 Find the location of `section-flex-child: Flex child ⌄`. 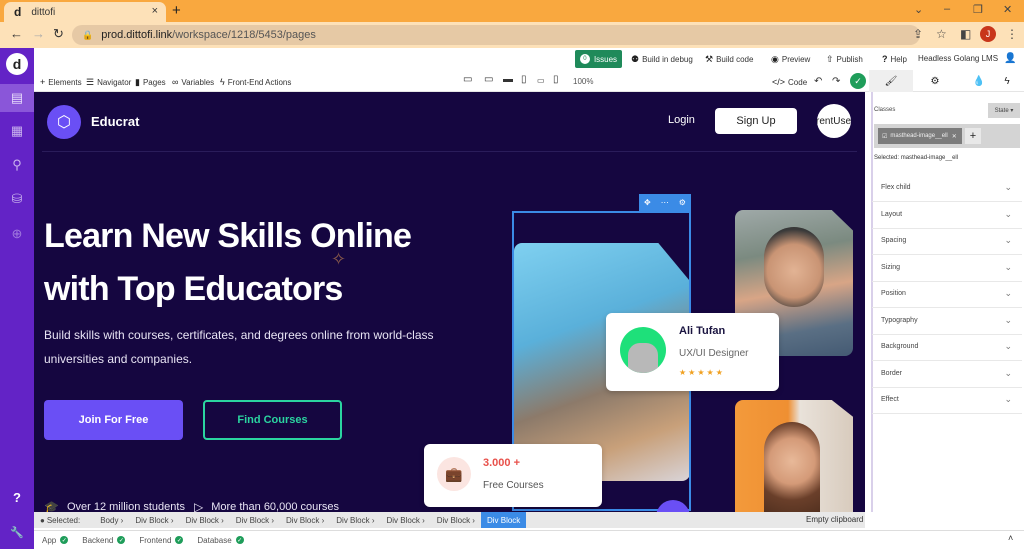

section-flex-child: Flex child ⌄ is located at coordinates (947, 188).